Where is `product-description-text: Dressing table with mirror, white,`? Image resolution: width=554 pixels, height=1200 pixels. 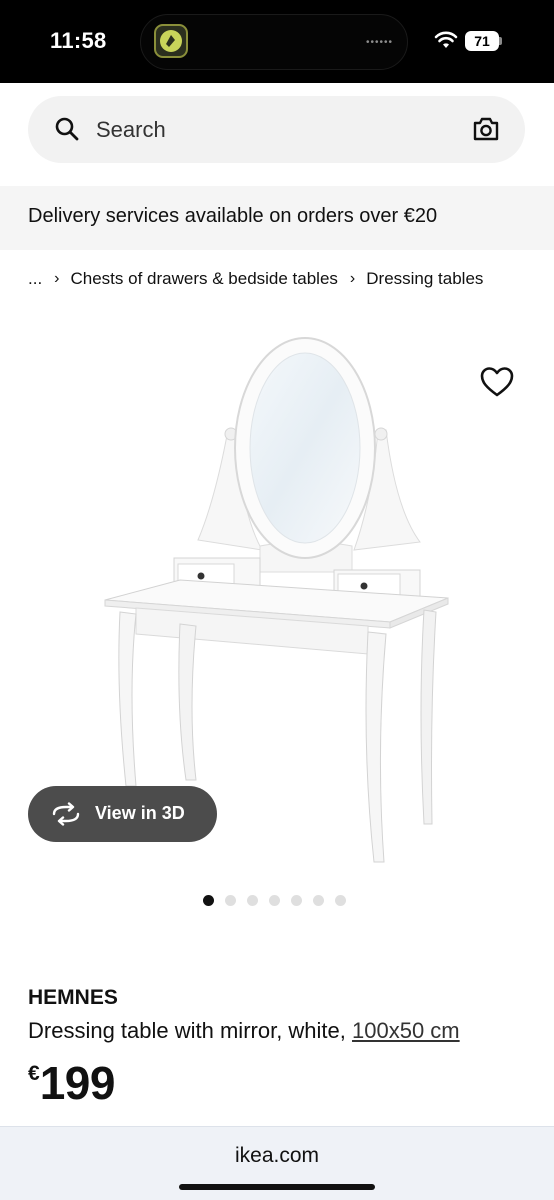 product-description-text: Dressing table with mirror, white, is located at coordinates (187, 1030).